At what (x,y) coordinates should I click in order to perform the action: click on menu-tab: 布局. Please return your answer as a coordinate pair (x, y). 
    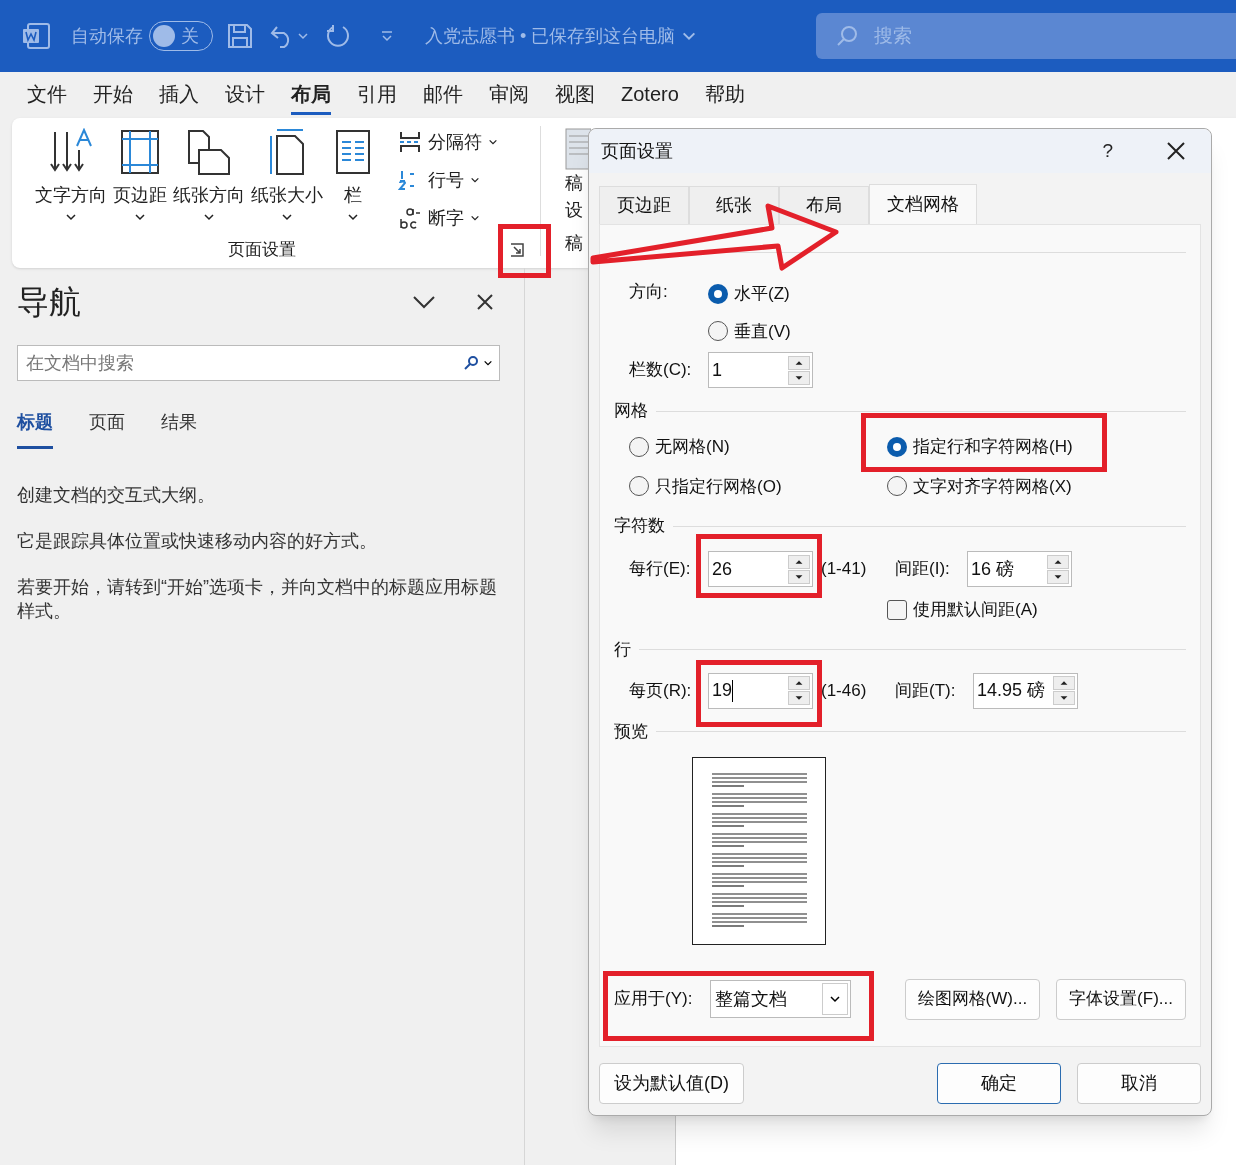
    Looking at the image, I should click on (311, 95).